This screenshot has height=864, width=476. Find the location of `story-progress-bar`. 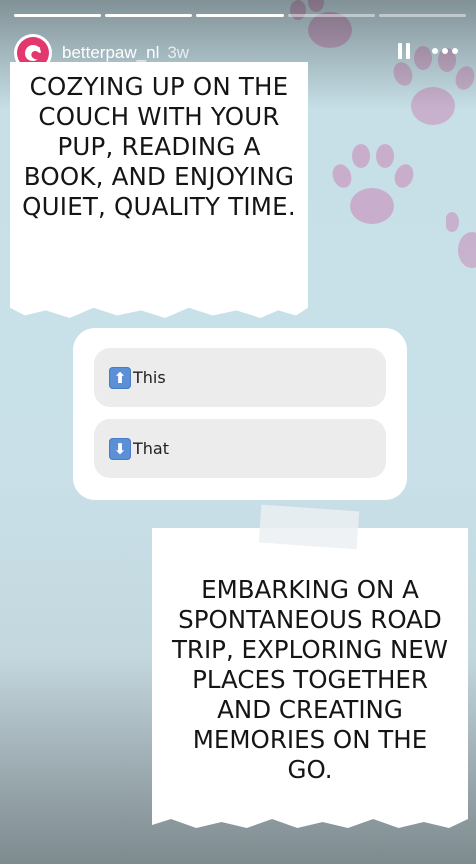

story-progress-bar is located at coordinates (240, 15).